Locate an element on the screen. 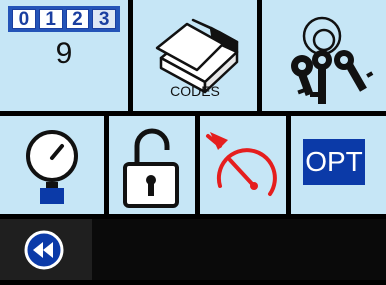 This screenshot has width=386, height=285. counter-digit: 1 is located at coordinates (50, 19).